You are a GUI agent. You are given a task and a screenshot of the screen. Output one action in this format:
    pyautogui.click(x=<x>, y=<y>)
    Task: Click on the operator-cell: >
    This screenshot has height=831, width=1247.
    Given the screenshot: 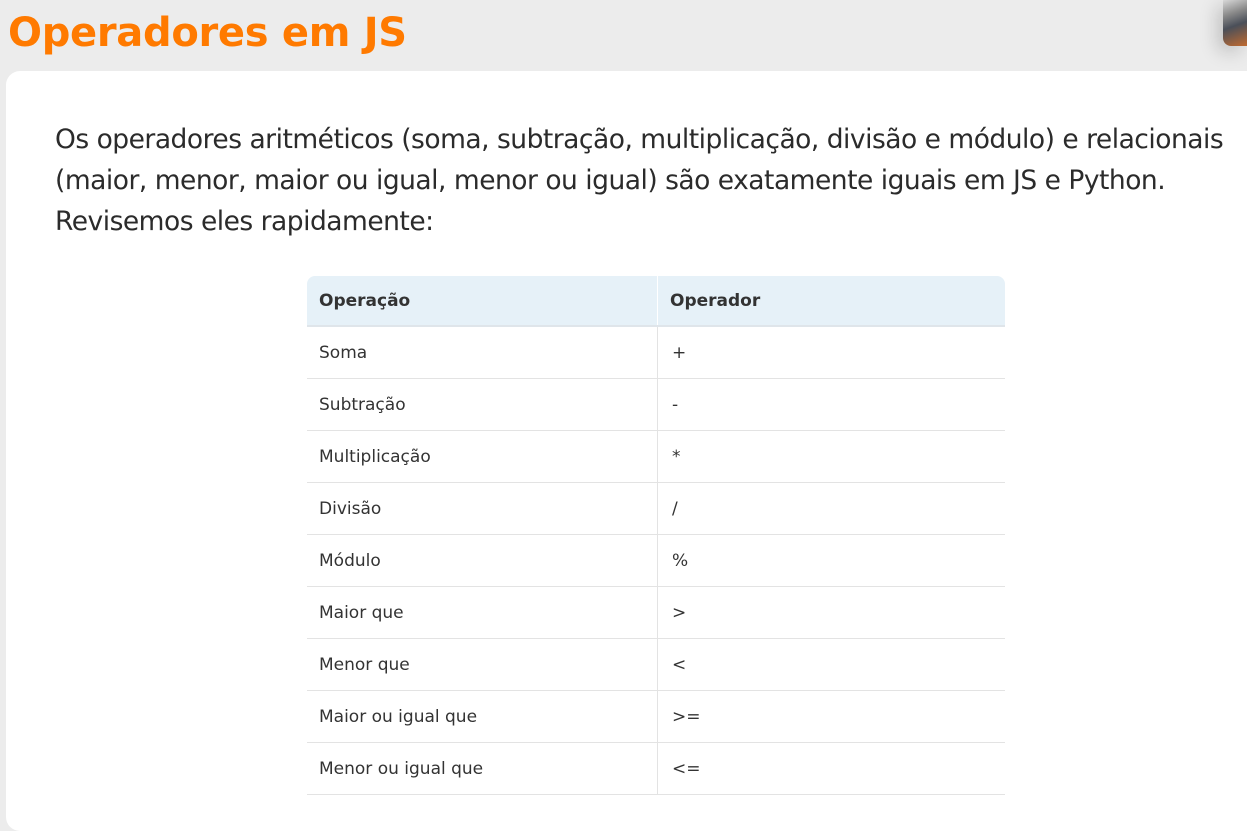 What is the action you would take?
    pyautogui.click(x=831, y=612)
    